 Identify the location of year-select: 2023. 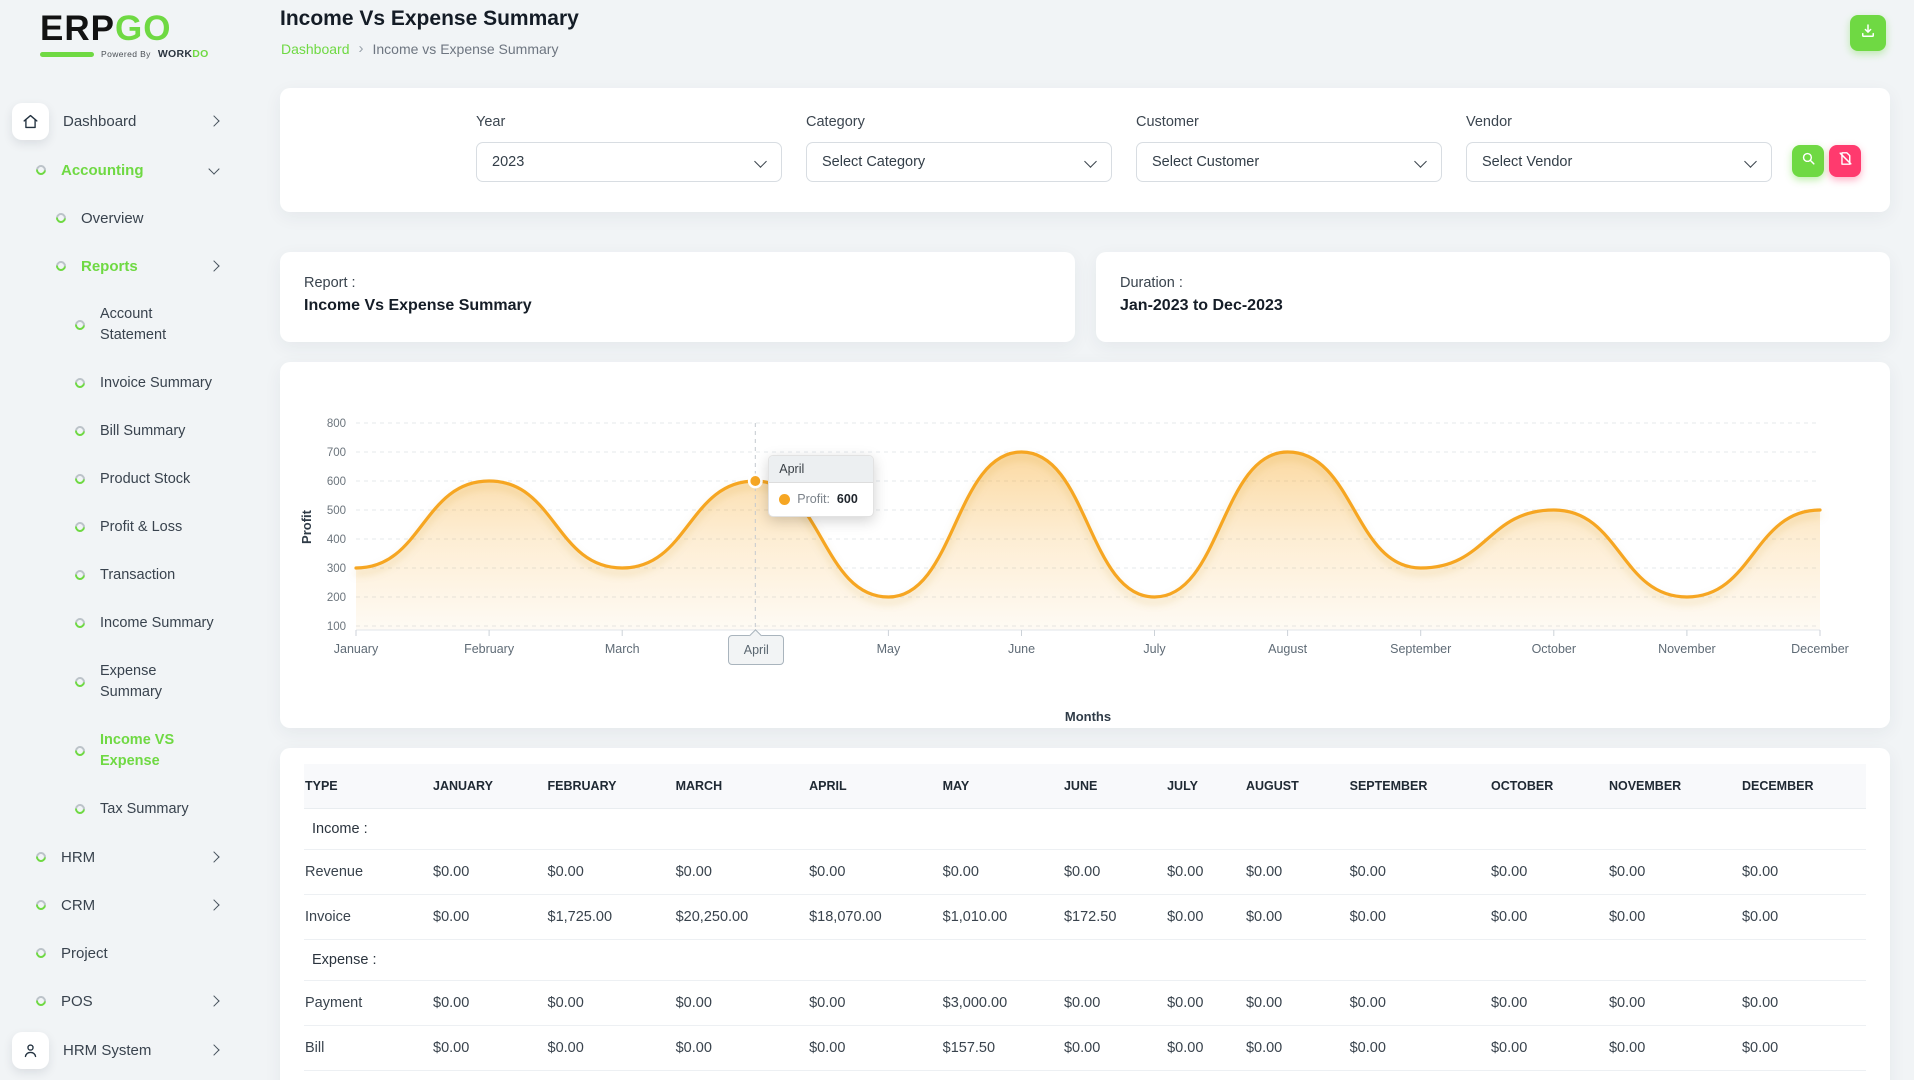
(629, 162).